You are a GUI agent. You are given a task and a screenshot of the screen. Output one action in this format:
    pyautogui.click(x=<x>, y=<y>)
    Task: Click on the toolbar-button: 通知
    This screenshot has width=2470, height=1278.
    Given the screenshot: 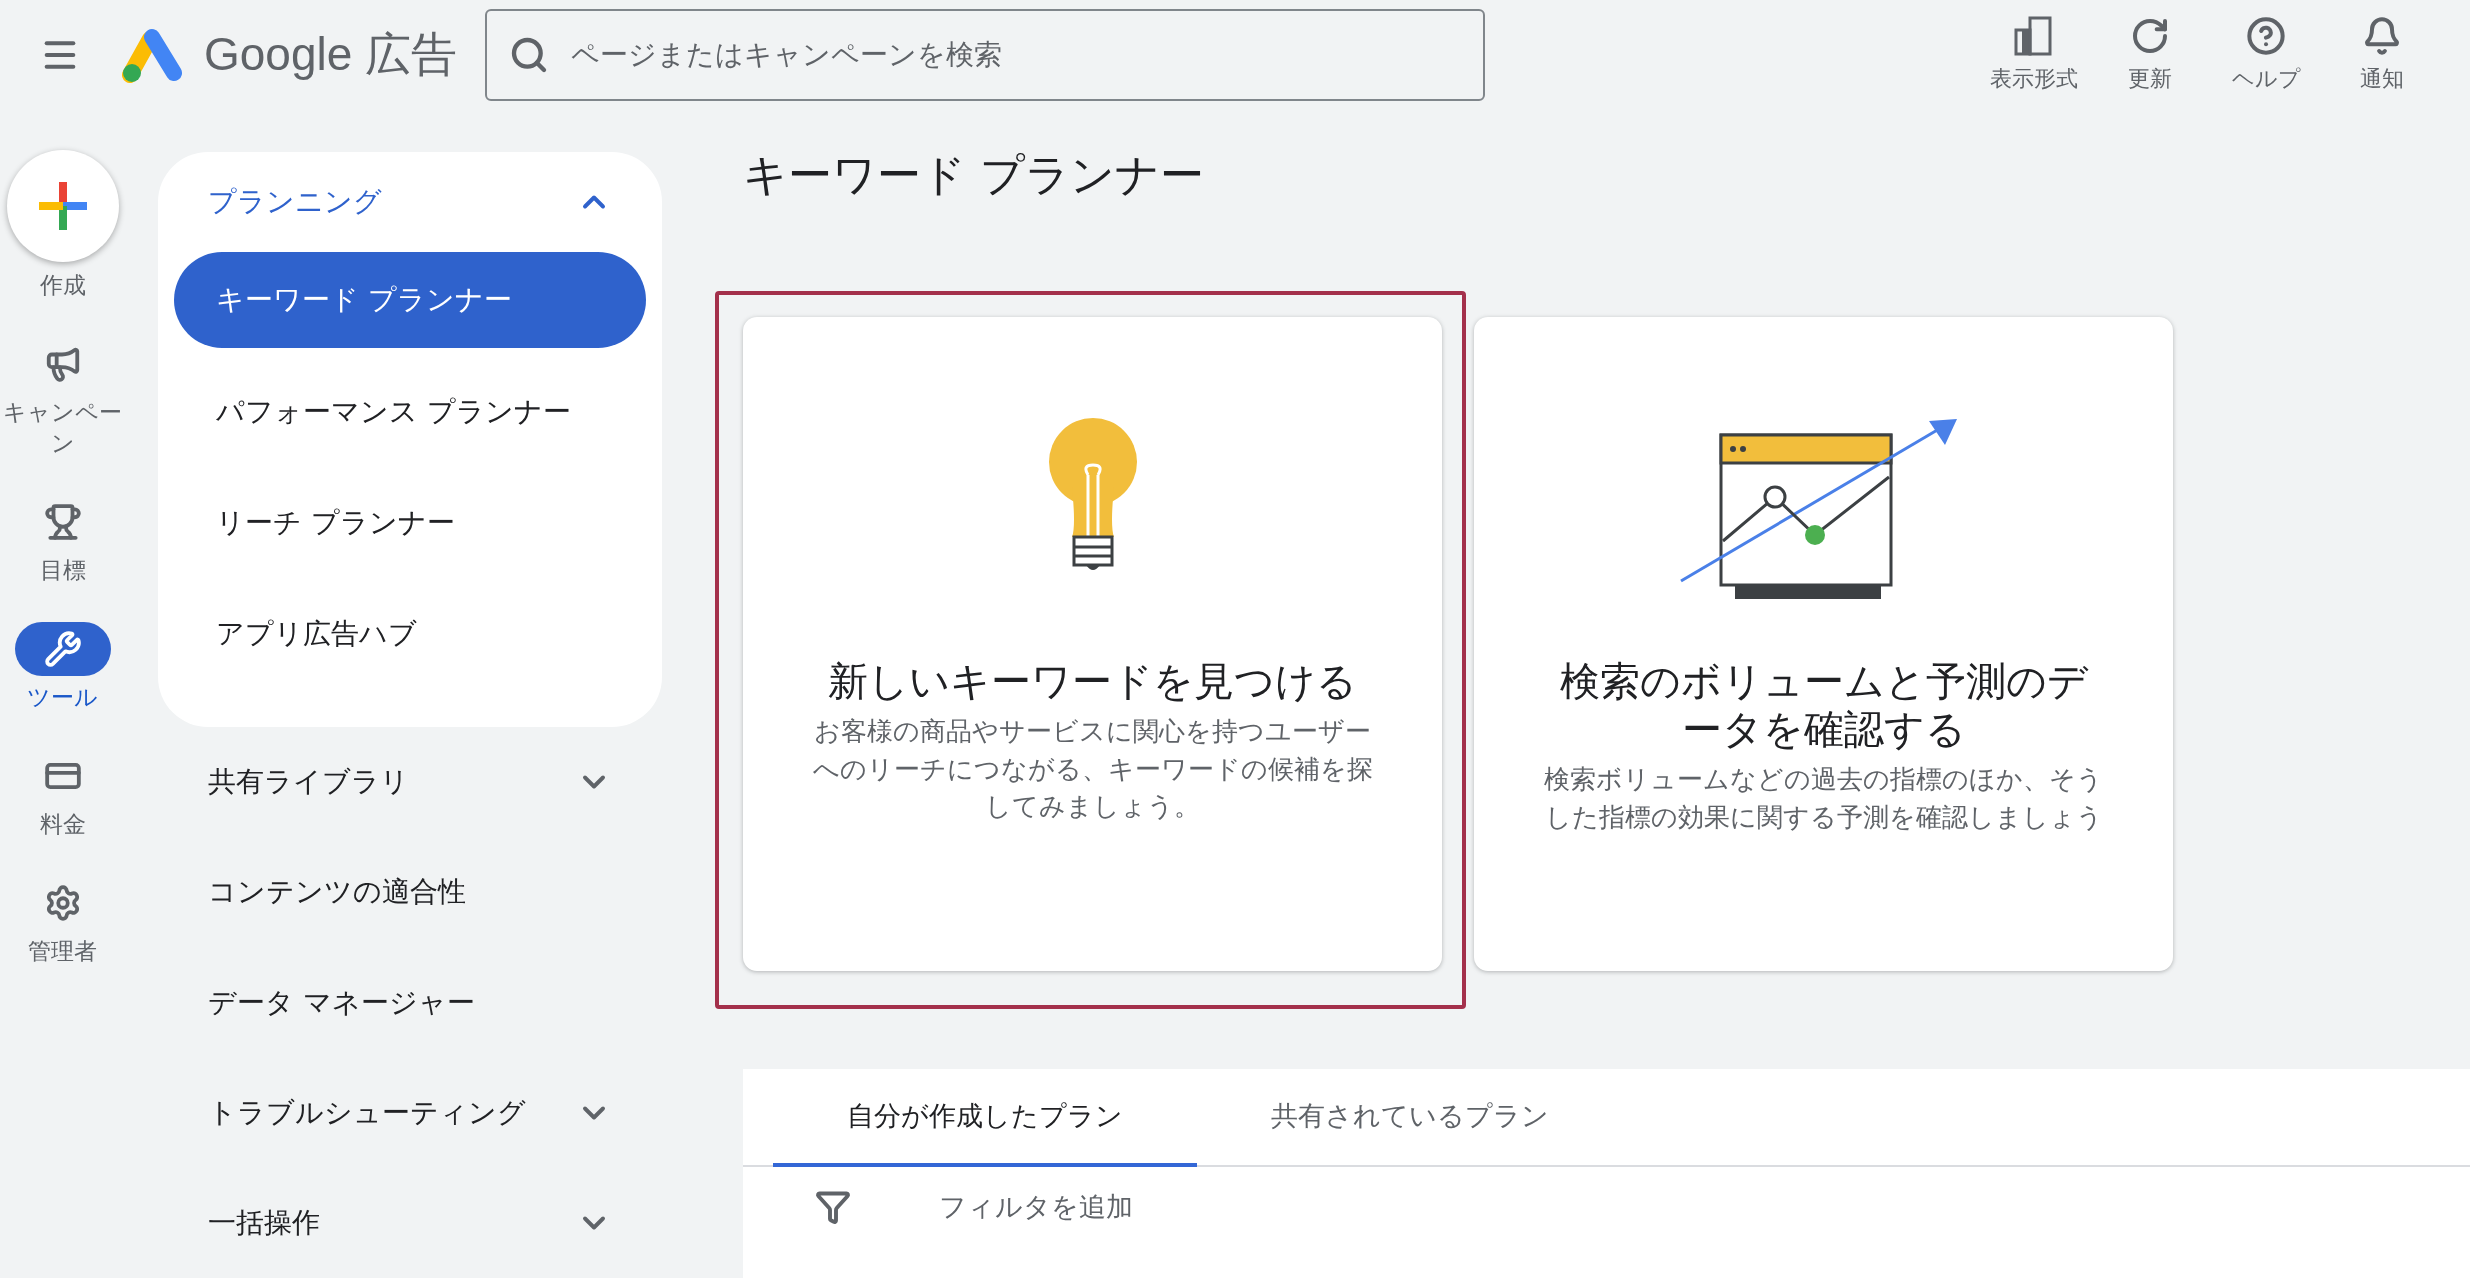 What is the action you would take?
    pyautogui.click(x=2382, y=55)
    